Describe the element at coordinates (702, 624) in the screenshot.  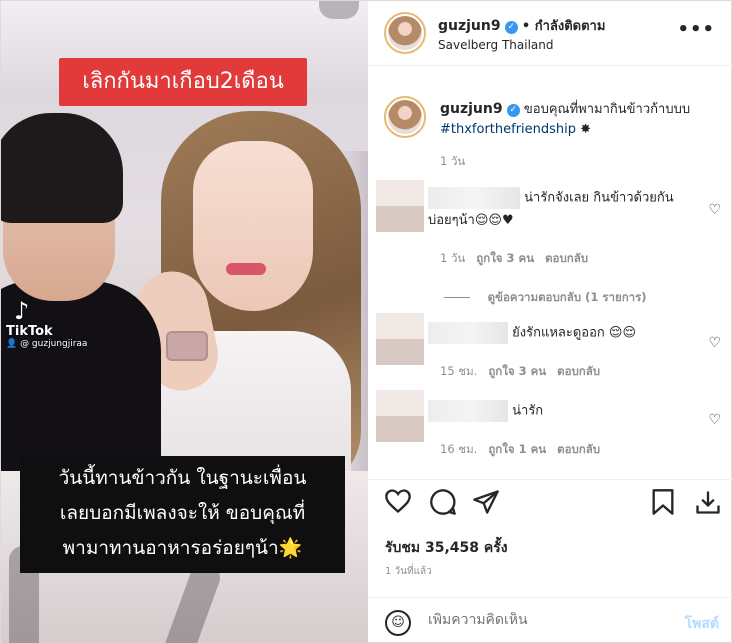
I see `post-comment-button: โพสต์` at that location.